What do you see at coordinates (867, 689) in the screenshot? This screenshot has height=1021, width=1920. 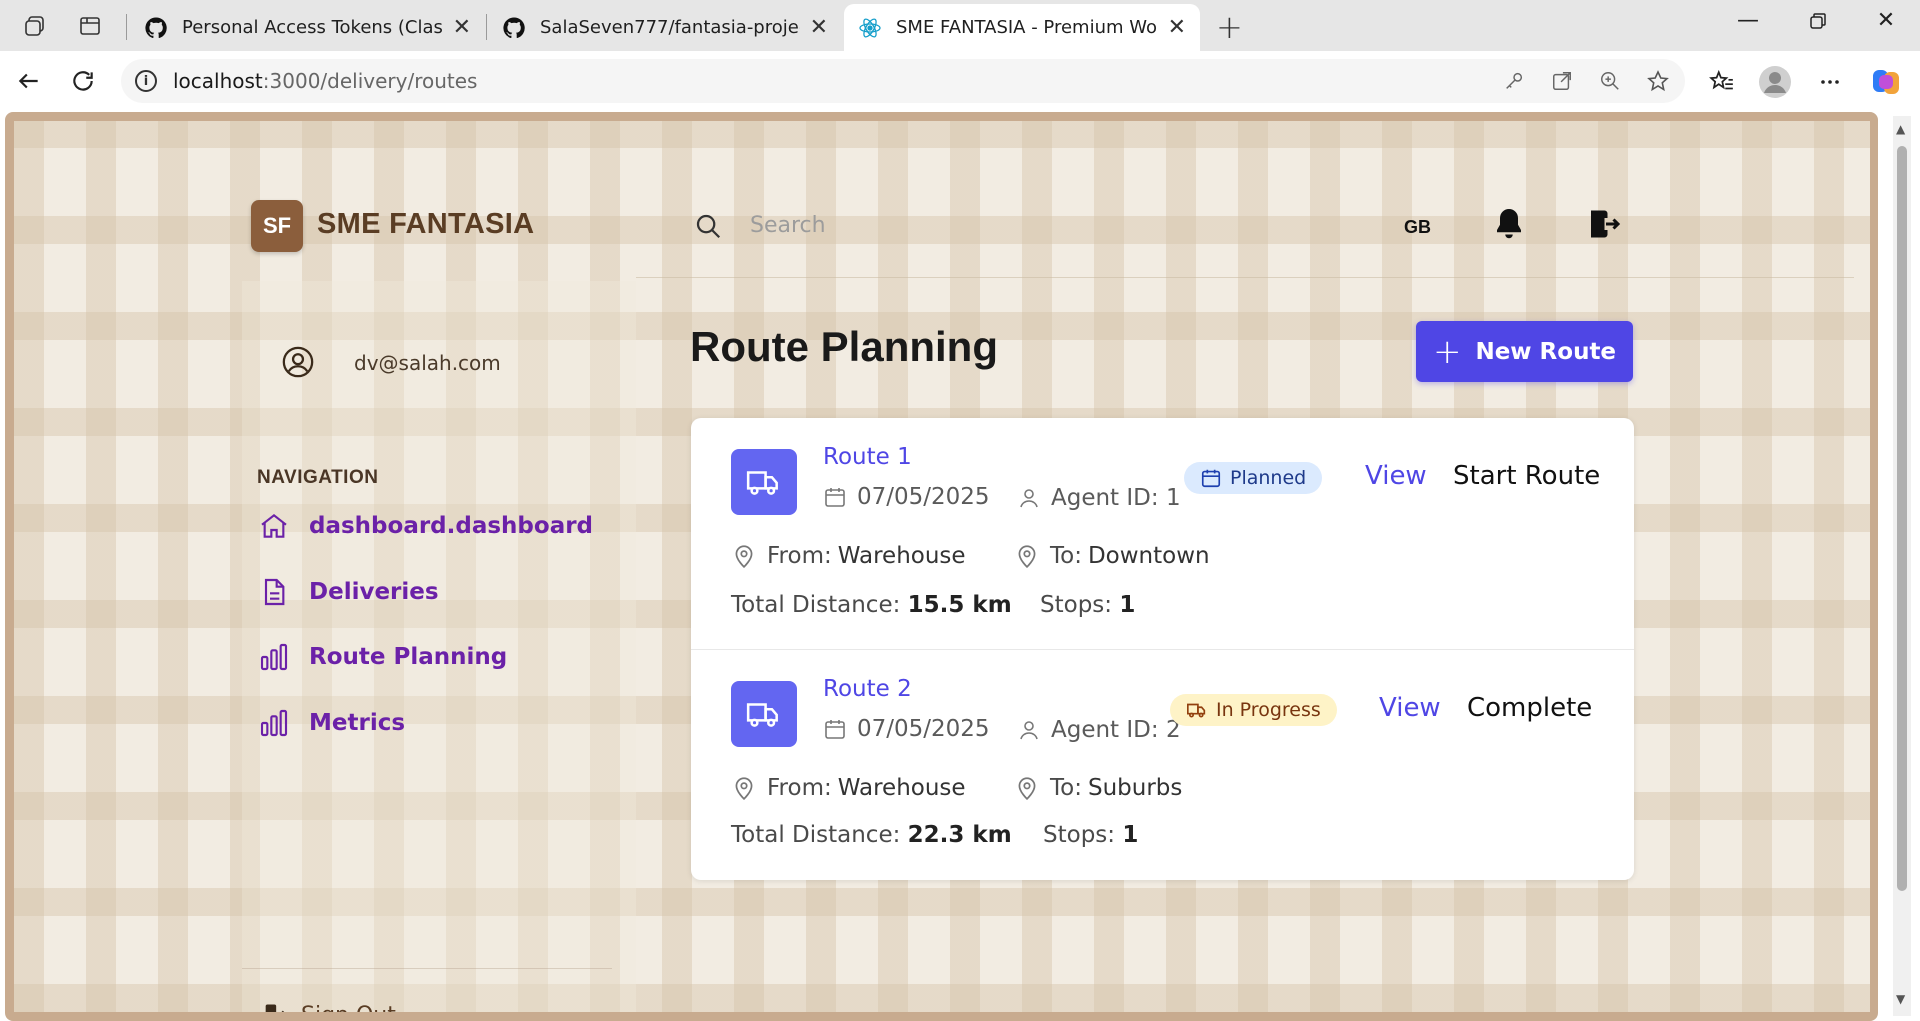 I see `route-name: Route 2` at bounding box center [867, 689].